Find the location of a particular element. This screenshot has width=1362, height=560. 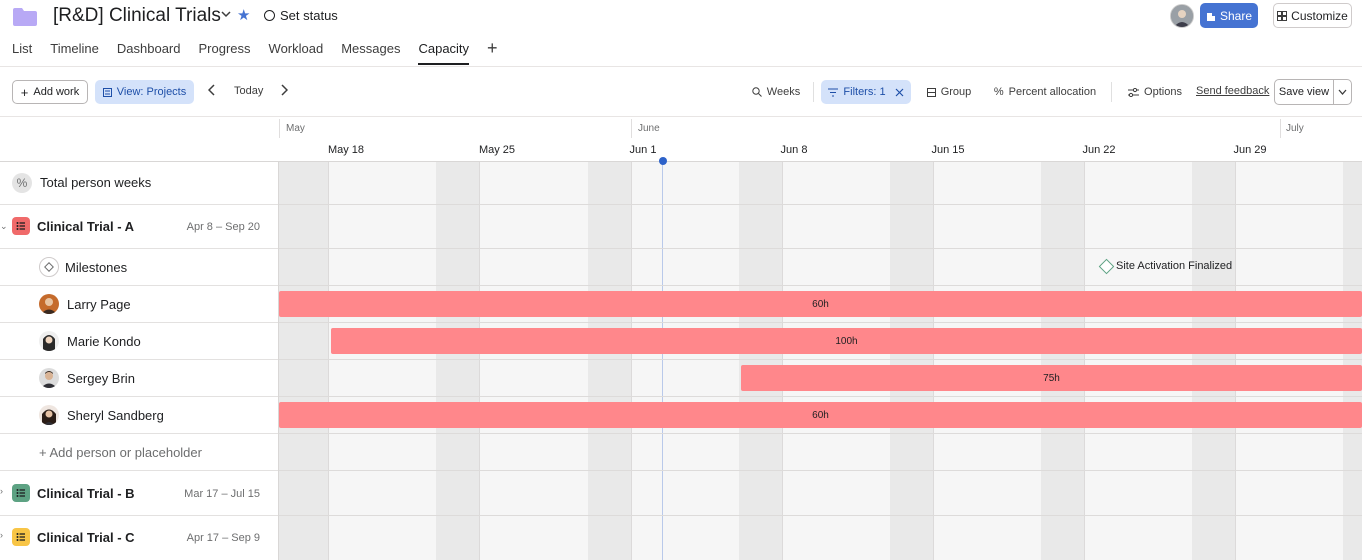

zoom-icon is located at coordinates (757, 92).